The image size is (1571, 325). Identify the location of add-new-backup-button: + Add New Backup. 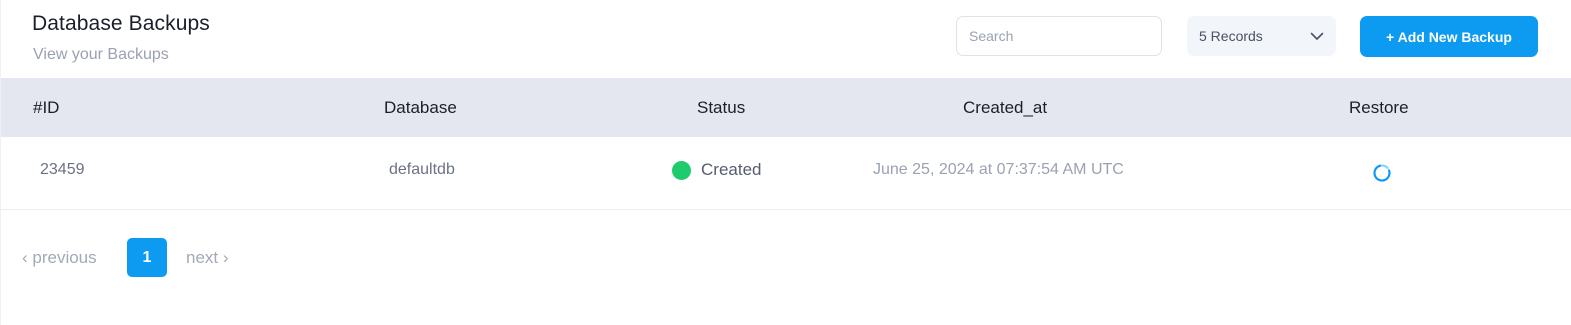
(1449, 36).